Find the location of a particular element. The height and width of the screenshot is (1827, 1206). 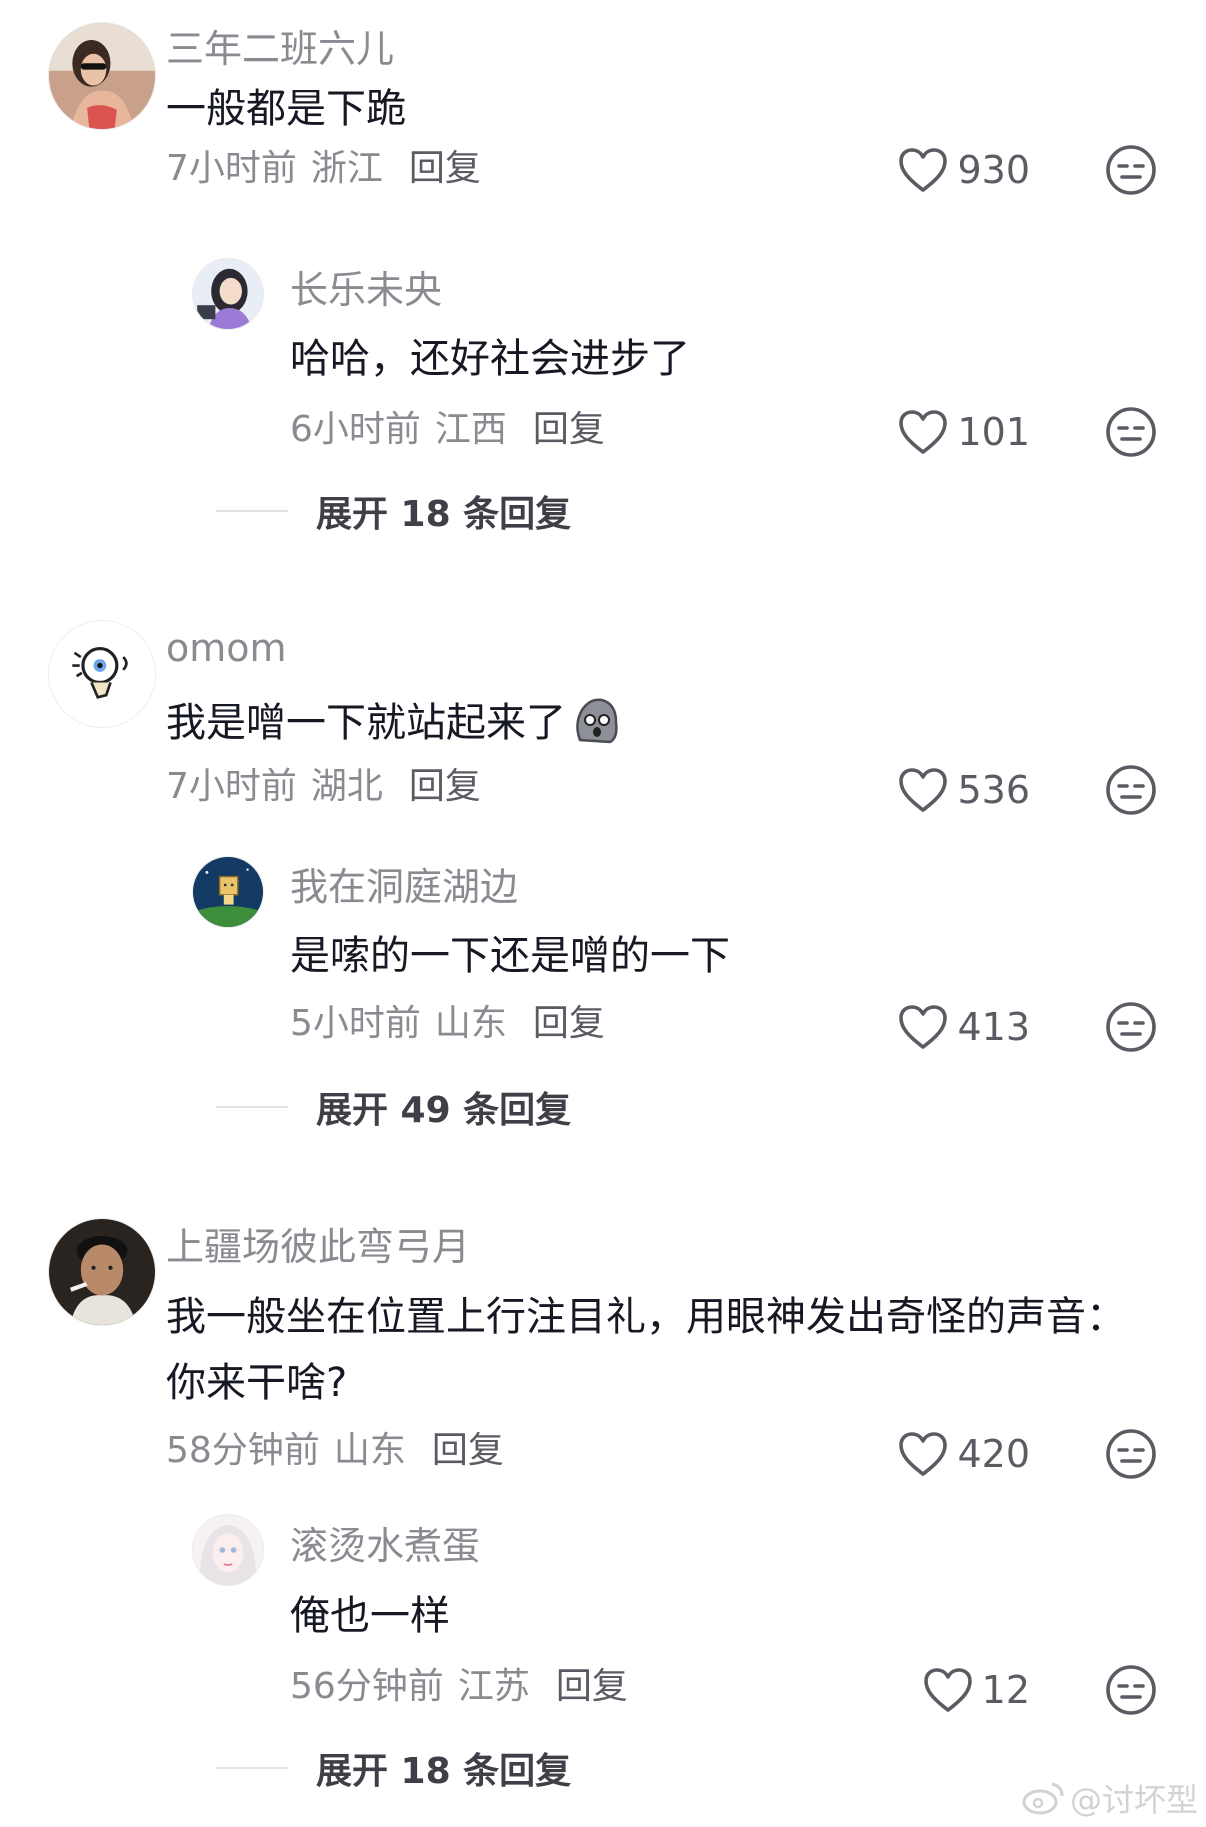

comment-meta: 7小时前 湖北 回复 is located at coordinates (323, 787).